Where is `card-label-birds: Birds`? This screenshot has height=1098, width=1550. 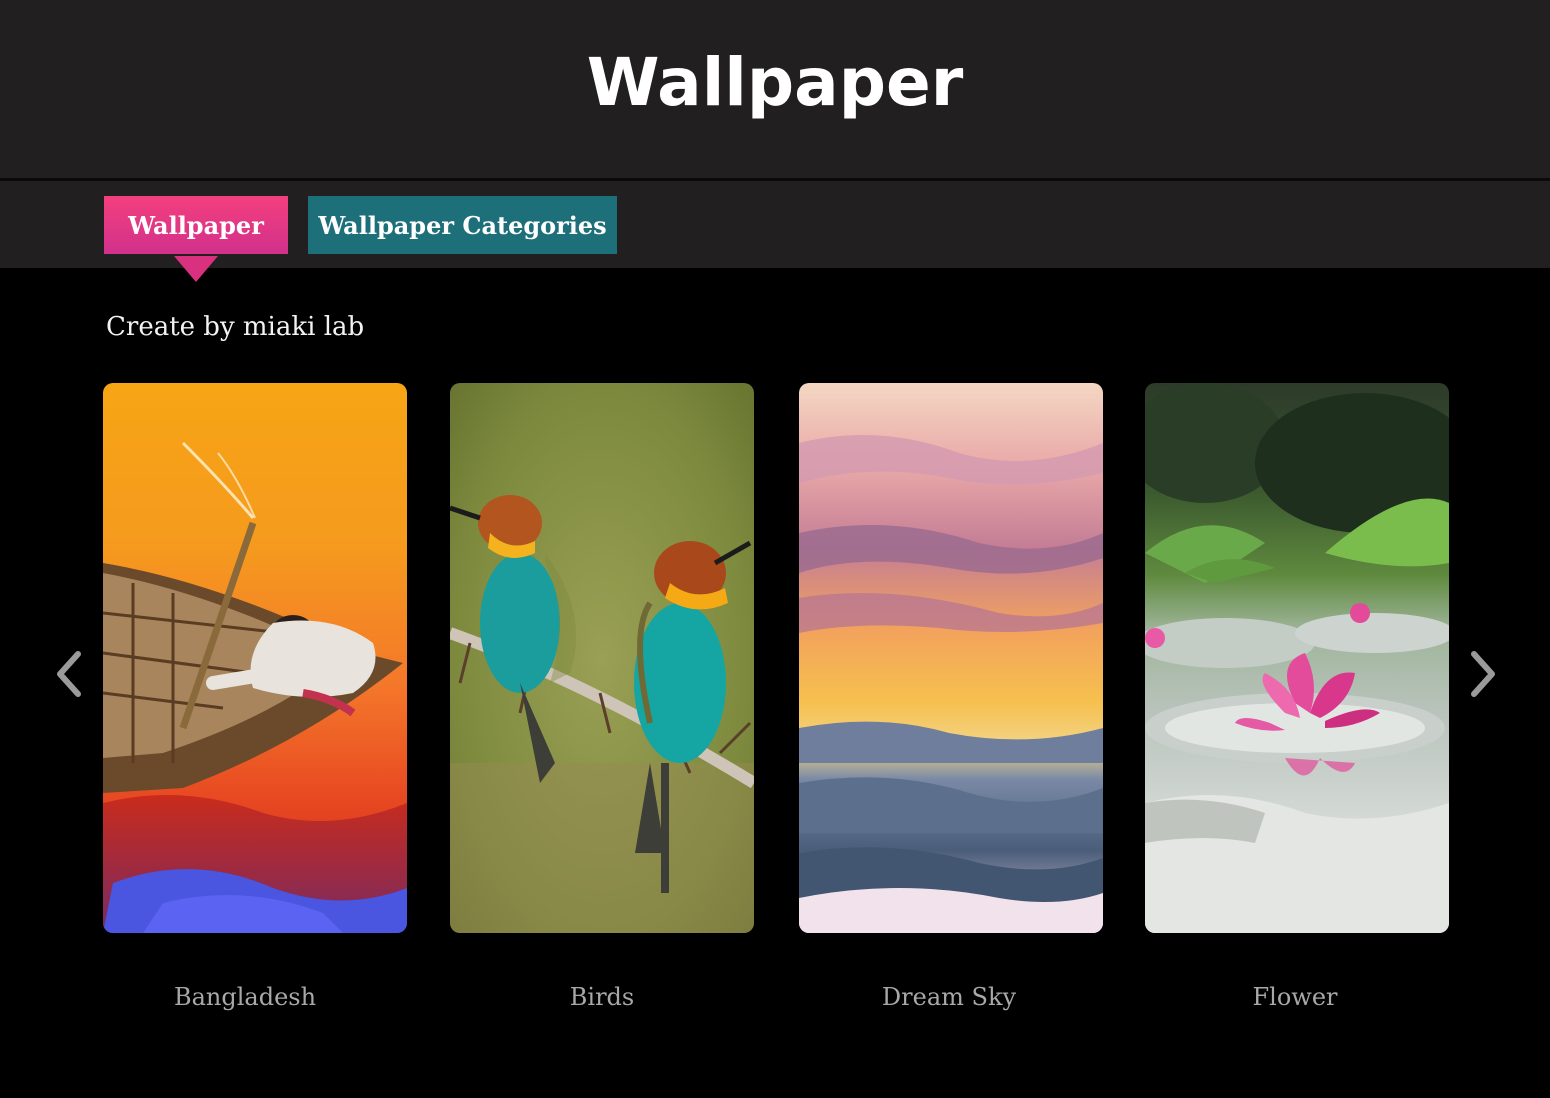
card-label-birds: Birds is located at coordinates (602, 997).